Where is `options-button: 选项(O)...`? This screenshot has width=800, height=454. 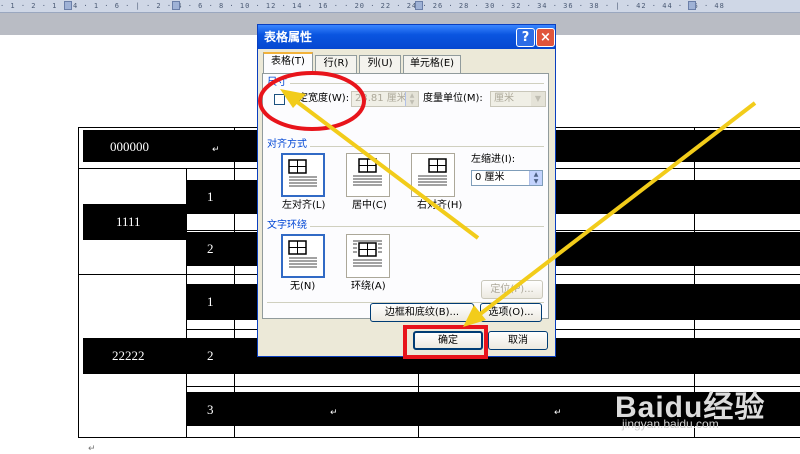
options-button: 选项(O)... is located at coordinates (511, 312).